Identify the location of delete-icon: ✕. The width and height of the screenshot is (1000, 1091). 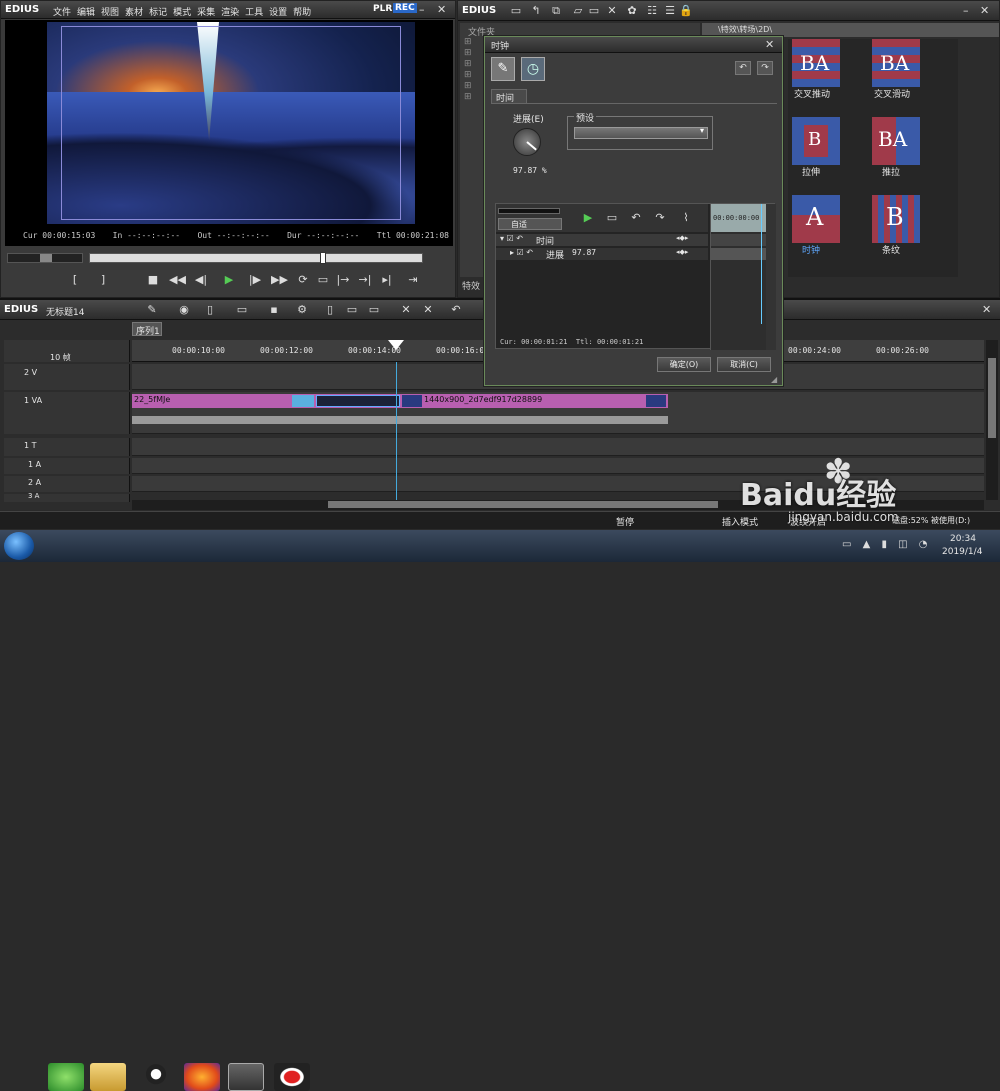
(612, 11).